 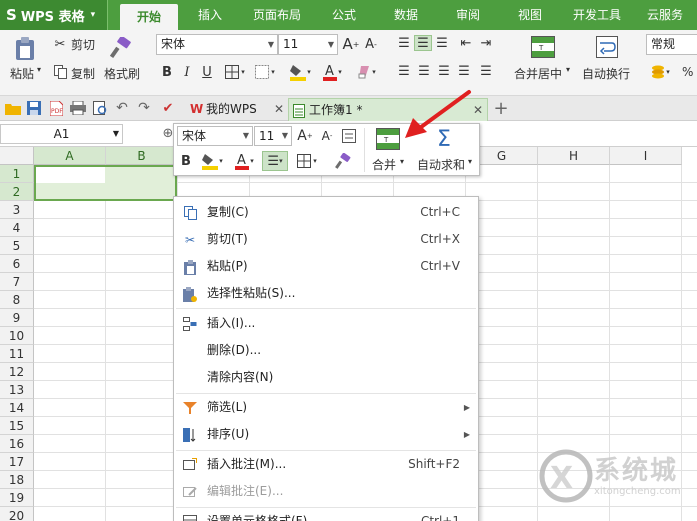 I want to click on tab-developer: 开发工具, so click(x=597, y=15).